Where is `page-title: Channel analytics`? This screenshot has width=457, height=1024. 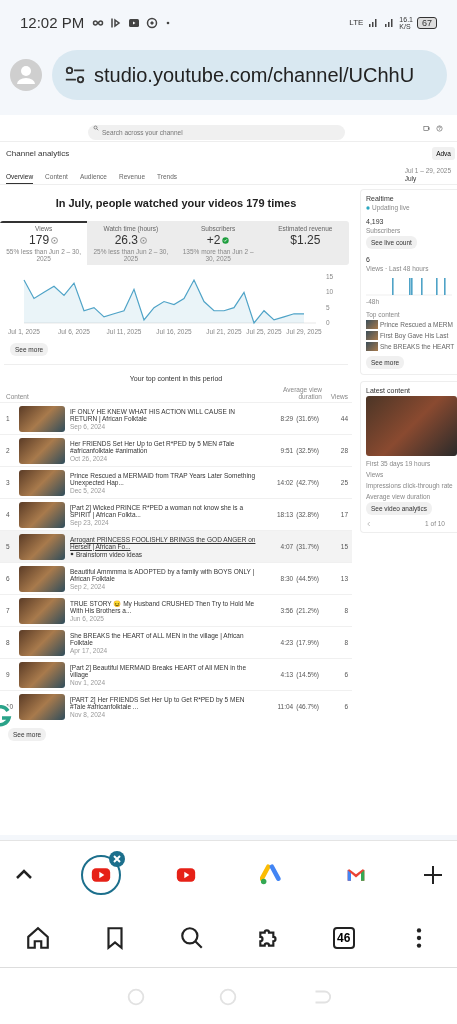 page-title: Channel analytics is located at coordinates (38, 153).